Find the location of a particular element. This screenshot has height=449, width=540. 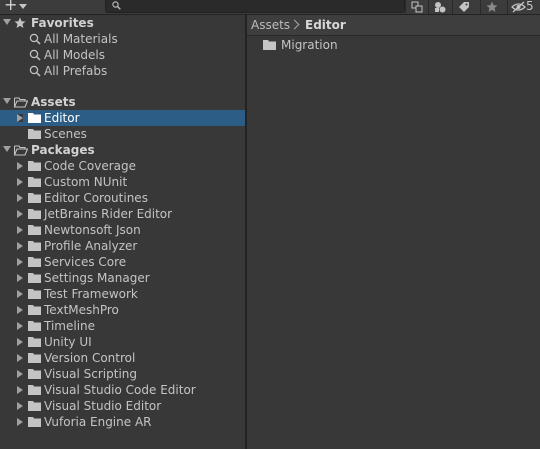

package-label: Services Core is located at coordinates (85, 262).